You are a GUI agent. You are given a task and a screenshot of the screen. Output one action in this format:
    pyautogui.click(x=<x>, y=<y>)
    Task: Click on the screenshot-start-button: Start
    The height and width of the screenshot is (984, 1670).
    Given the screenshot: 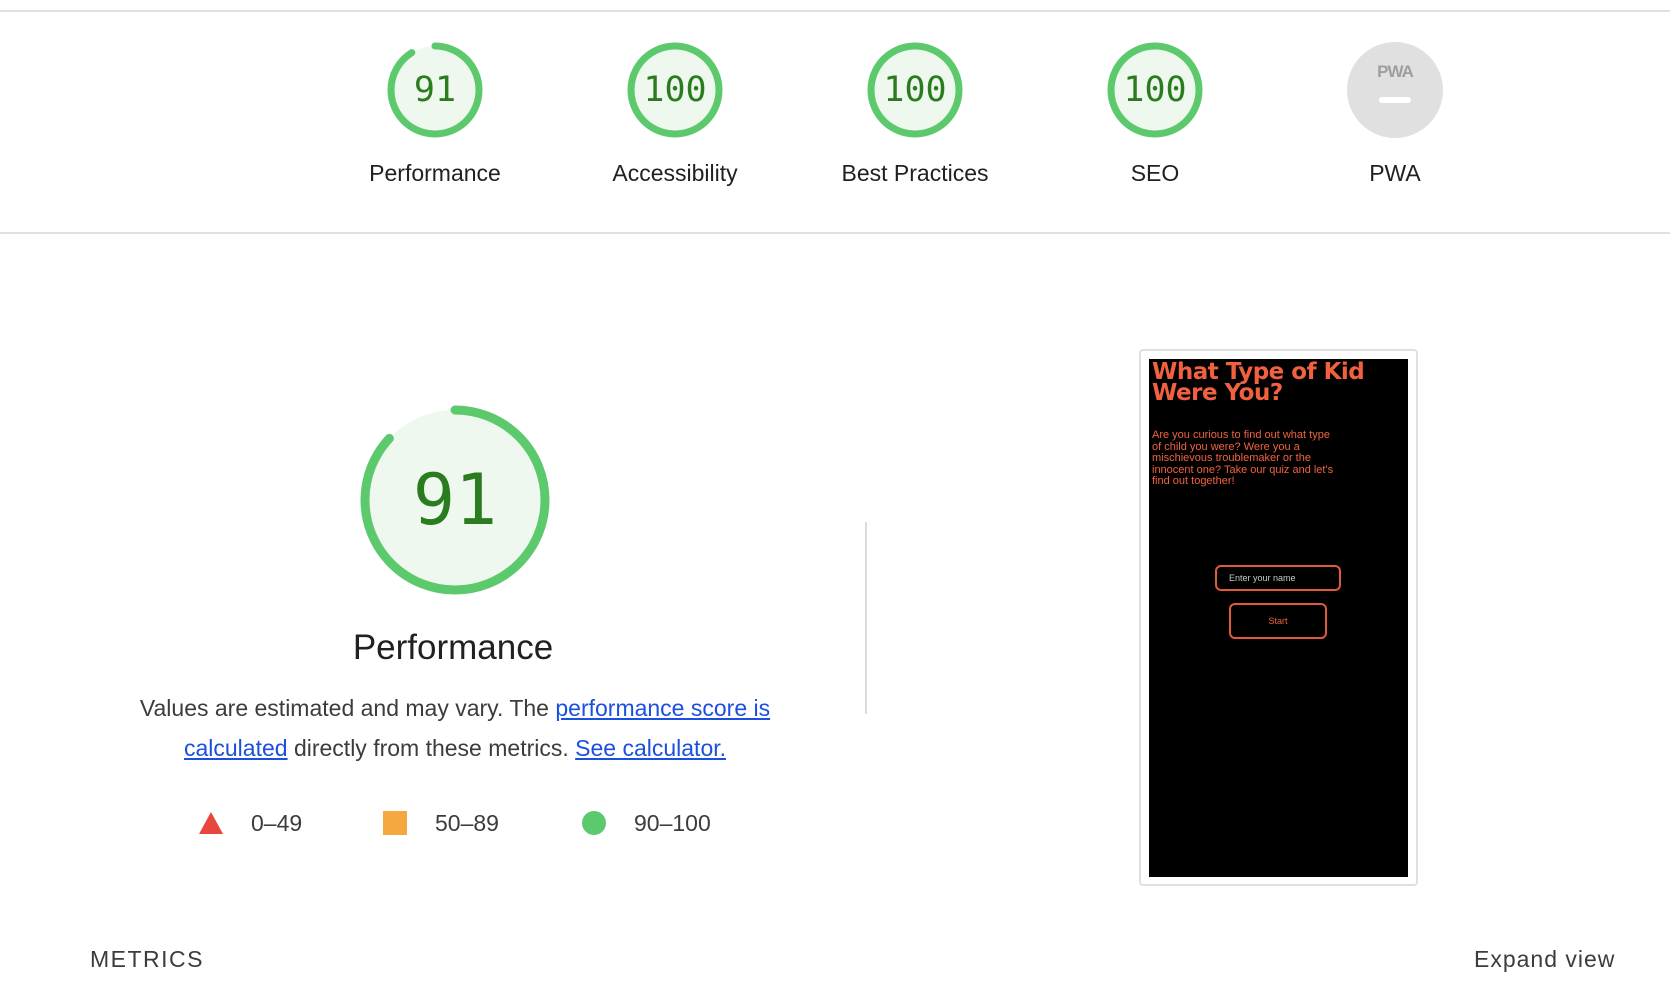 What is the action you would take?
    pyautogui.click(x=1278, y=621)
    